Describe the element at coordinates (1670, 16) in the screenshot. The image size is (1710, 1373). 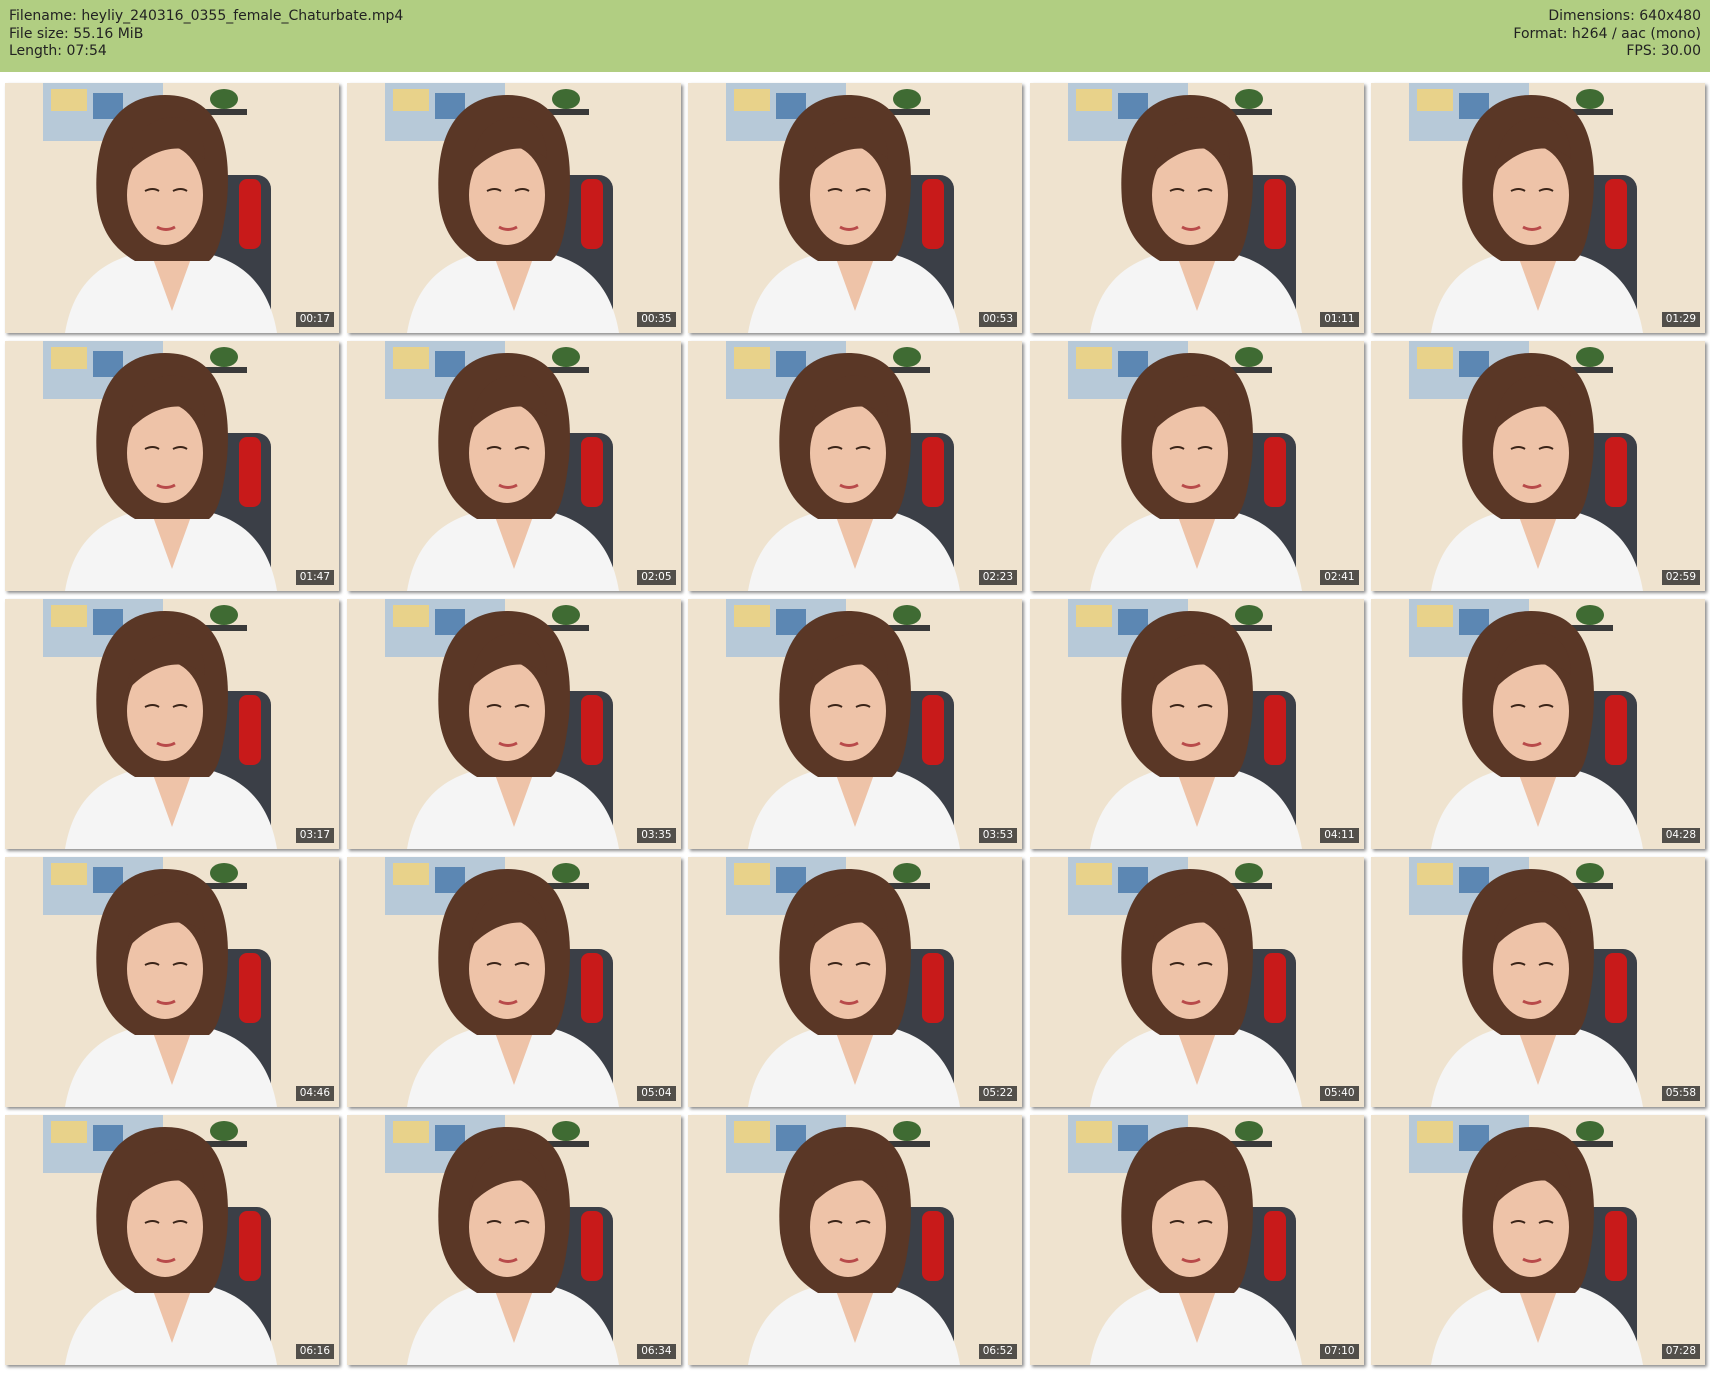
I see `dimensions-value: 640x480` at that location.